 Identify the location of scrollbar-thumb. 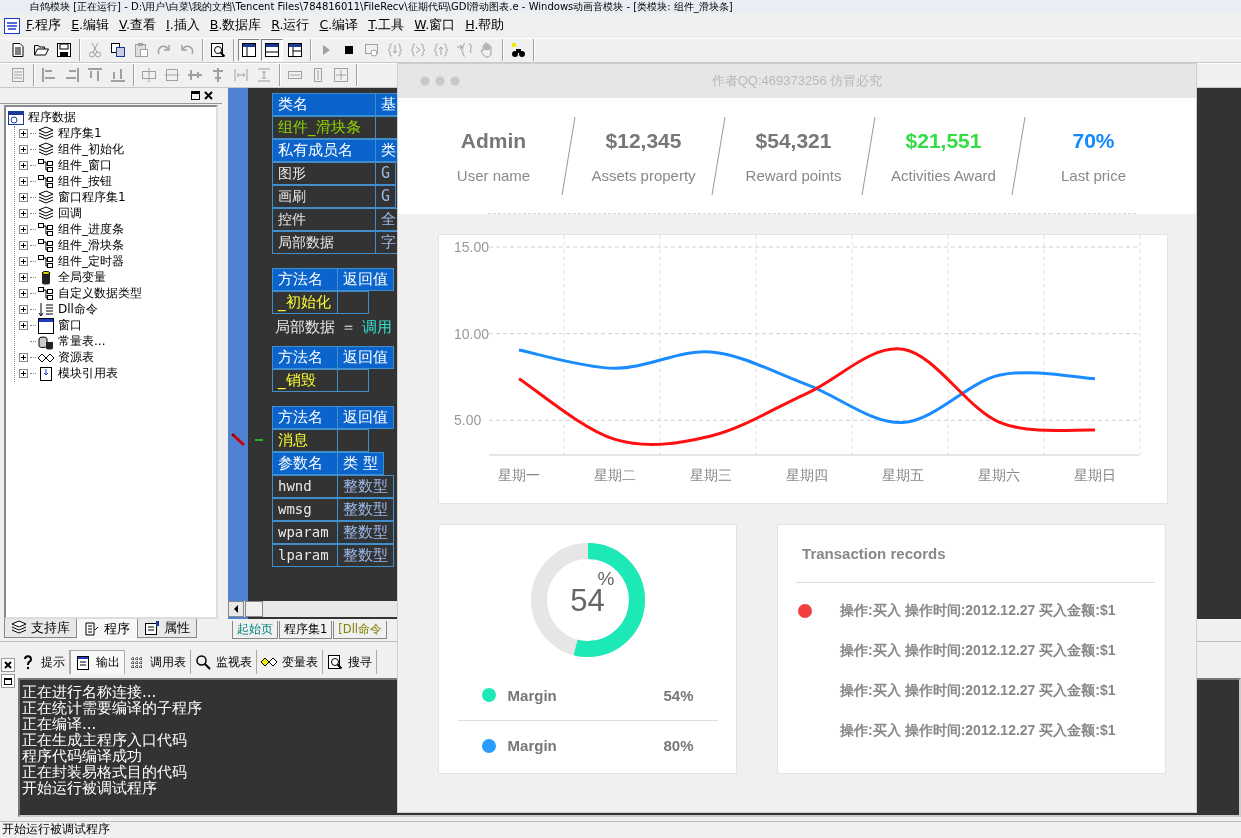
(254, 609).